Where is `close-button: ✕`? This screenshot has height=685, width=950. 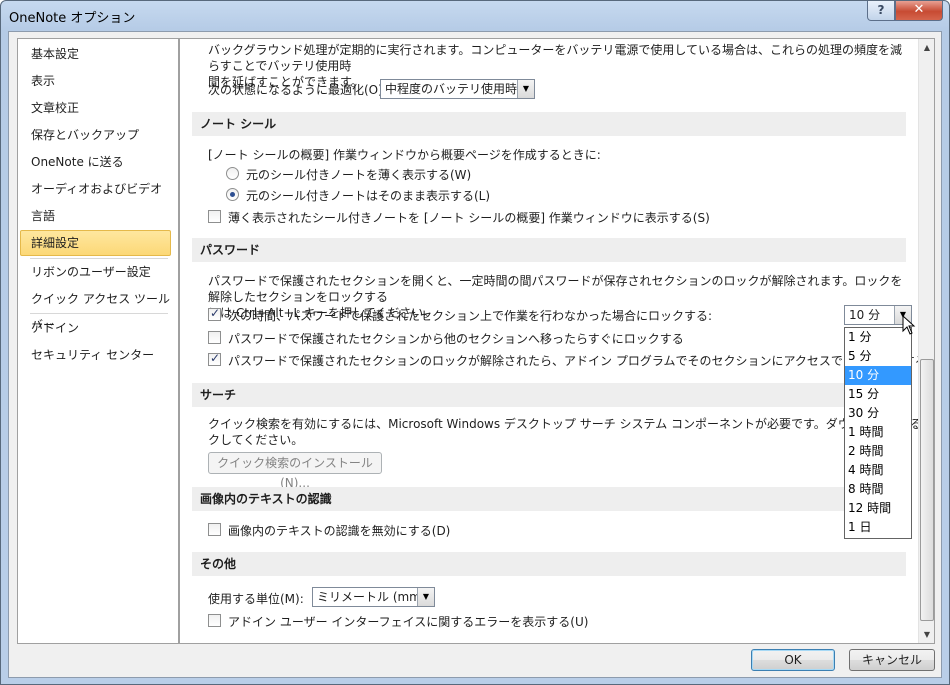
close-button: ✕ is located at coordinates (919, 11).